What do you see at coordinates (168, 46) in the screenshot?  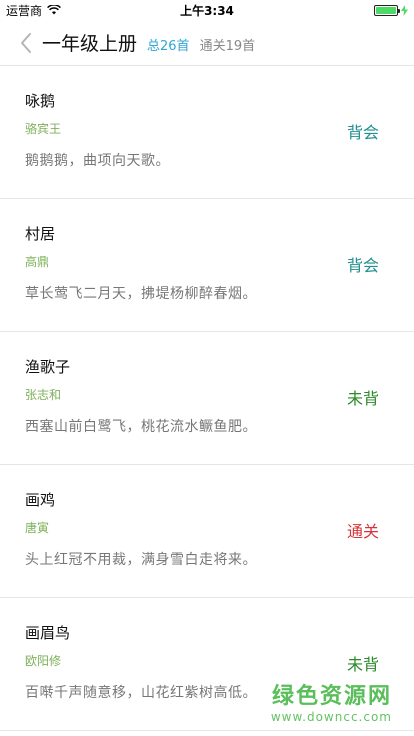 I see `total-count: 总26首` at bounding box center [168, 46].